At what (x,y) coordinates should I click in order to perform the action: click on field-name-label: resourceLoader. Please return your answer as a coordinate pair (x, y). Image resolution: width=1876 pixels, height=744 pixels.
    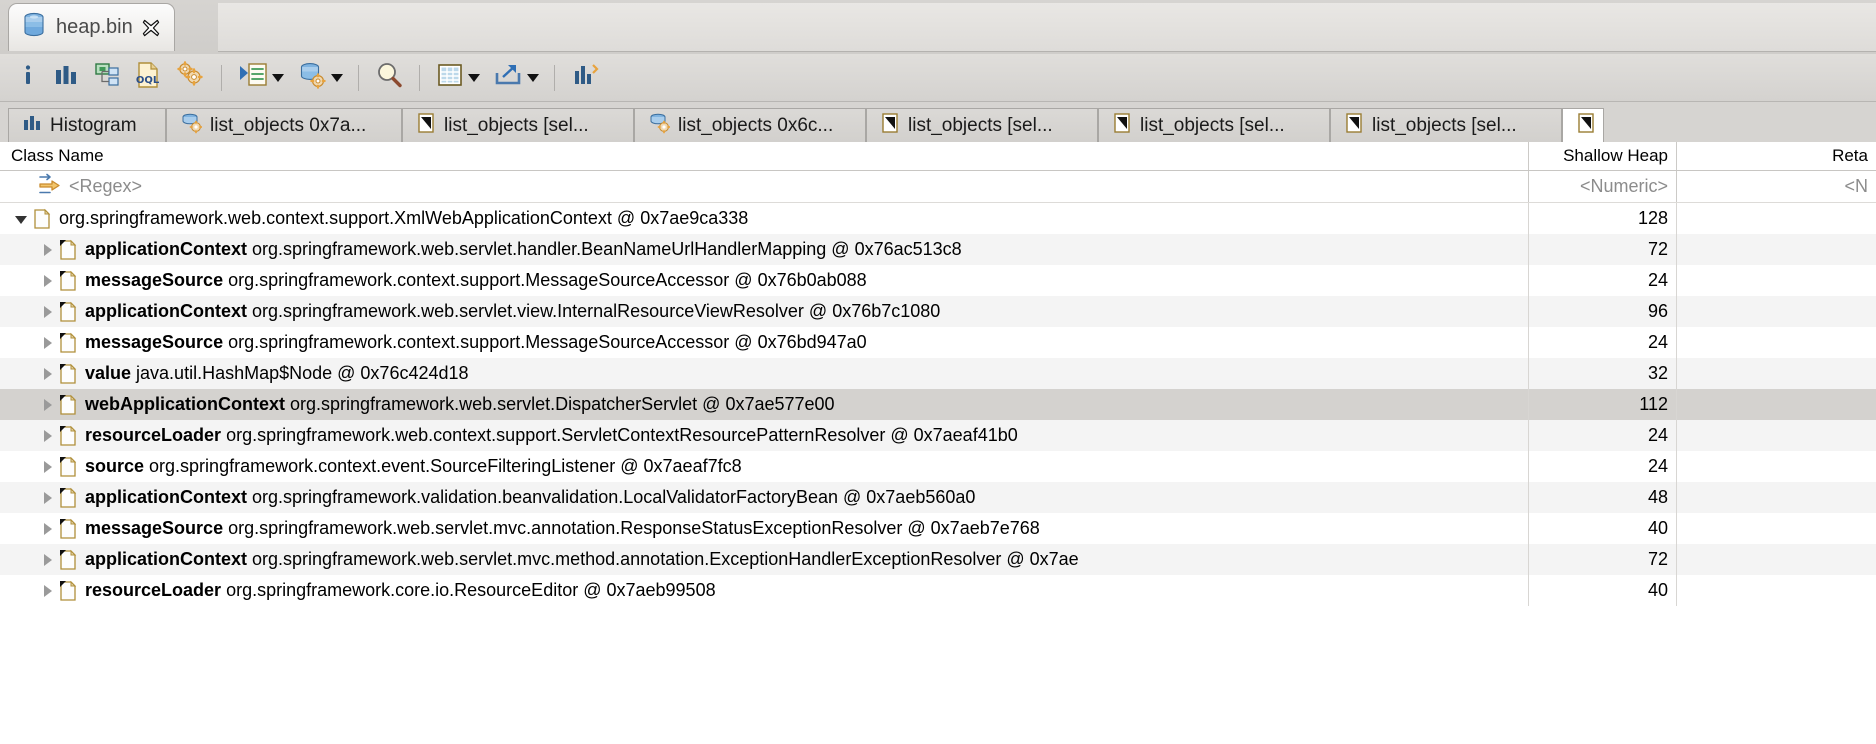
    Looking at the image, I should click on (156, 435).